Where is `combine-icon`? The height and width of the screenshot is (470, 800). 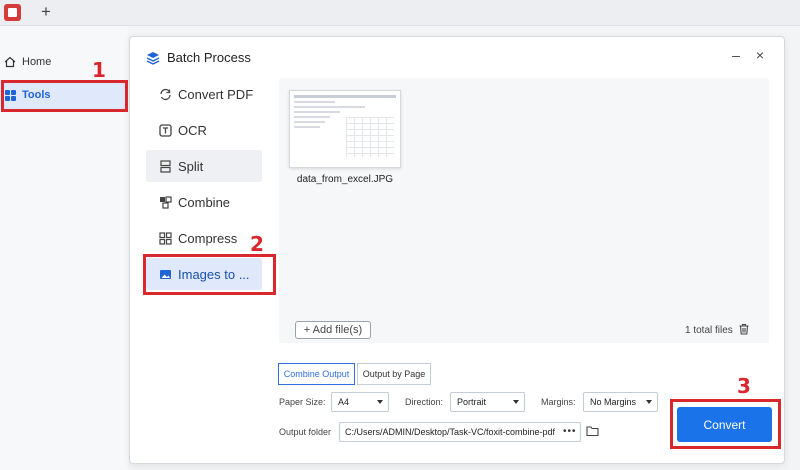 combine-icon is located at coordinates (165, 202).